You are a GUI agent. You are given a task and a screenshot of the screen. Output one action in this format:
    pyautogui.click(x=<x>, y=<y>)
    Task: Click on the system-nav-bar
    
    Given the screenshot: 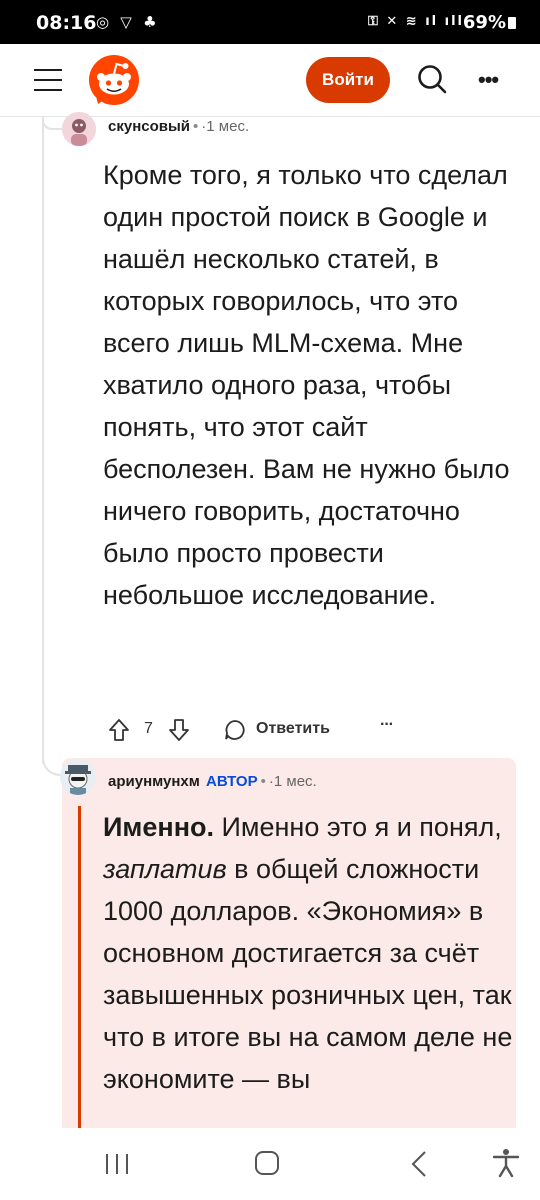 What is the action you would take?
    pyautogui.click(x=270, y=1164)
    